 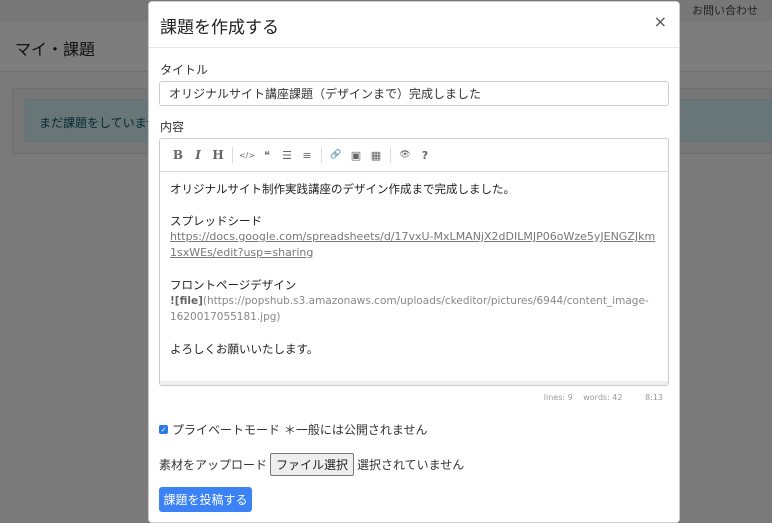 I want to click on italic-icon: I, so click(x=198, y=155).